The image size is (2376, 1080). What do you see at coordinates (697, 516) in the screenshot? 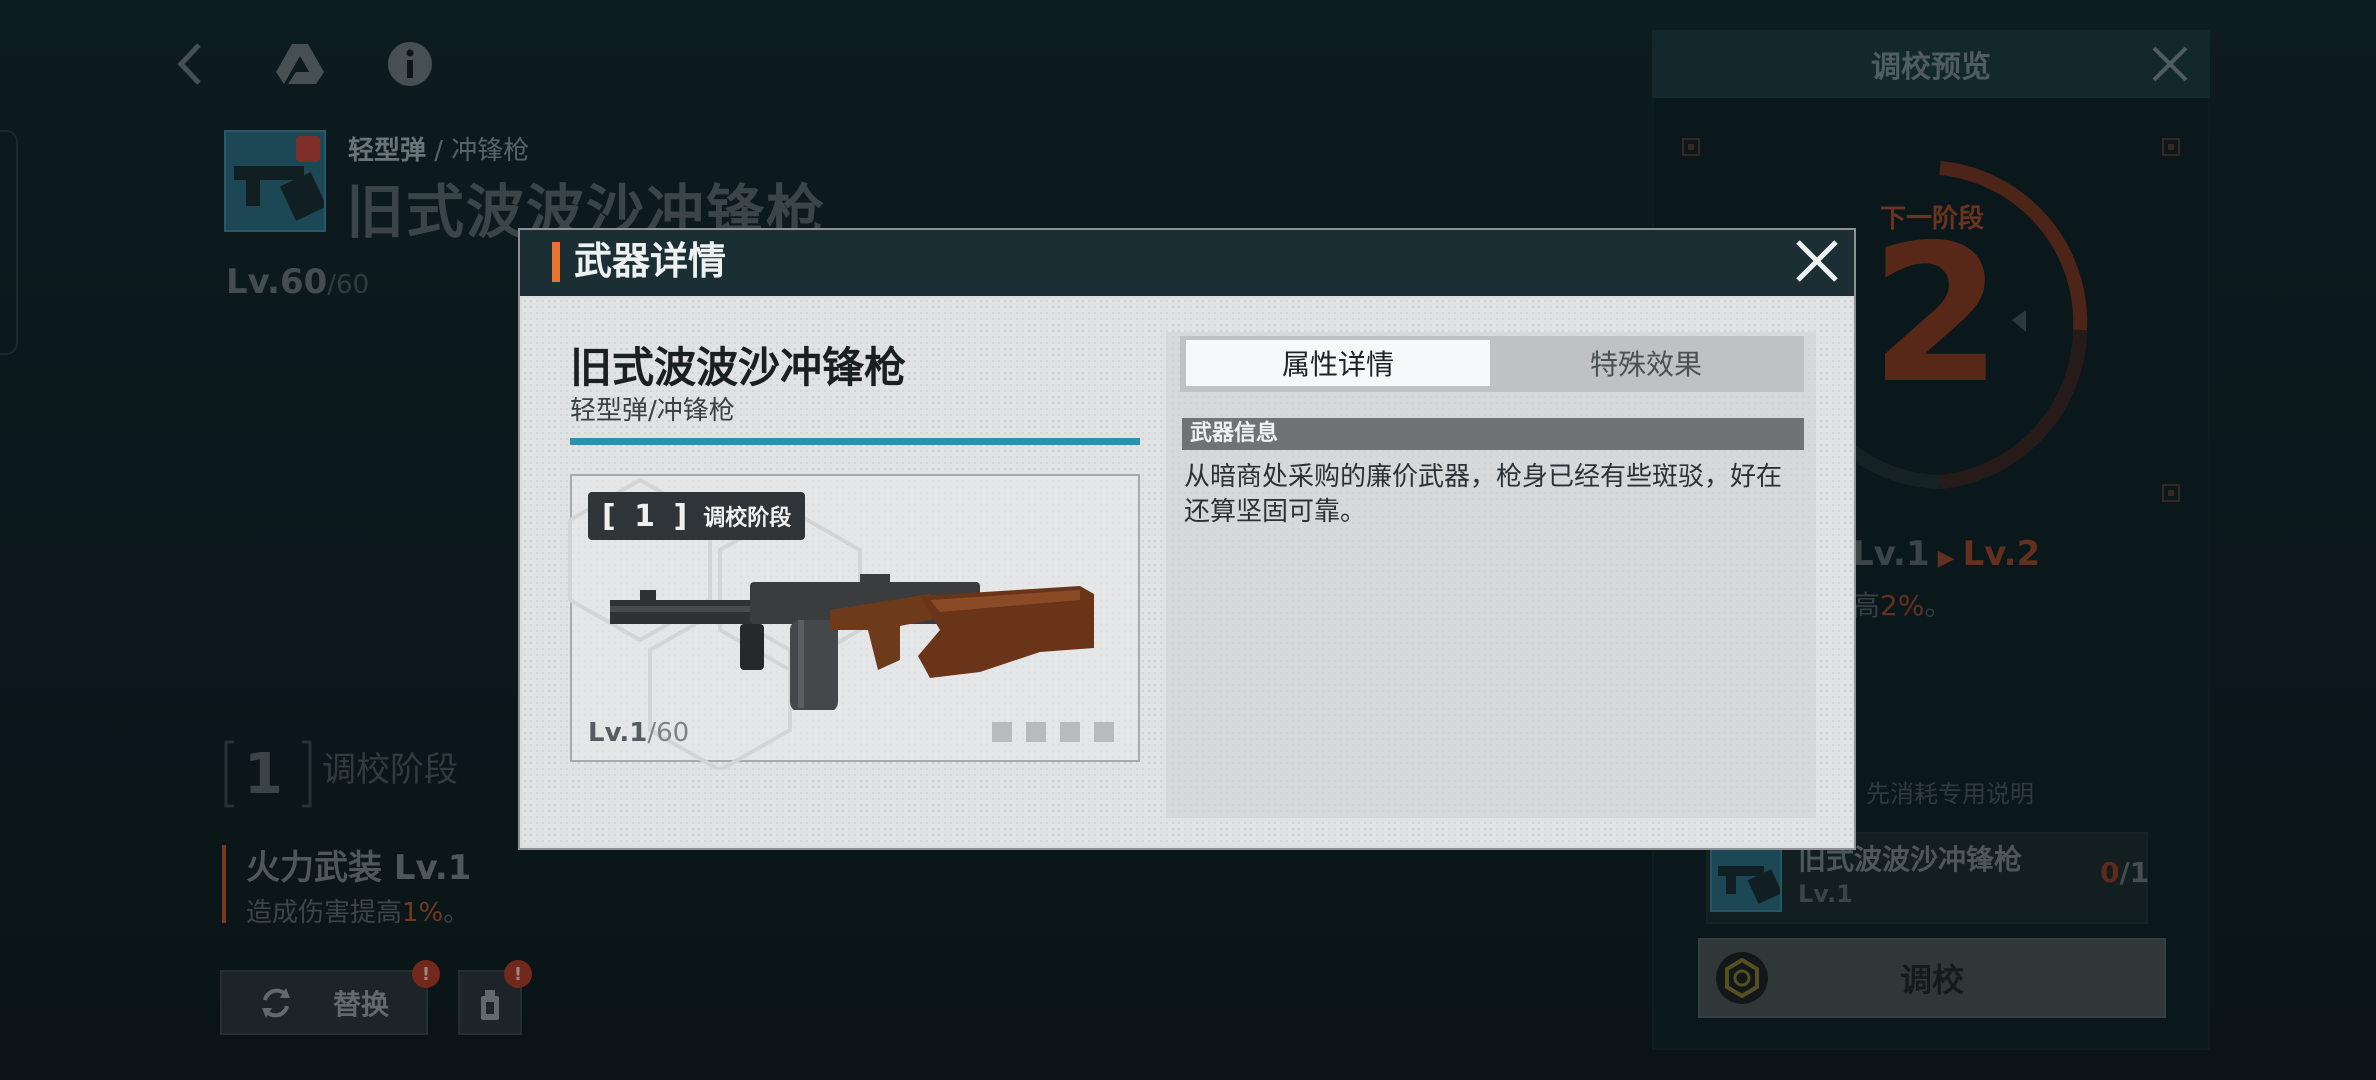
I see `stage-tag: [ 1 ] 调校阶段` at bounding box center [697, 516].